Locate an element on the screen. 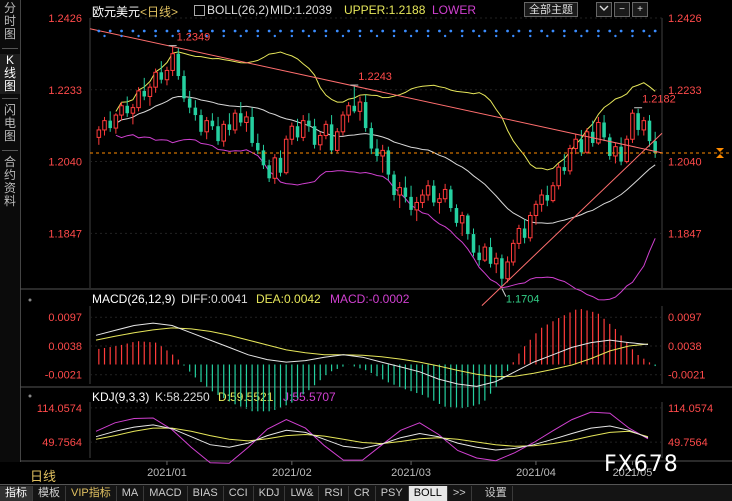 The height and width of the screenshot is (501, 732). macd-tick-left: 0.0038 is located at coordinates (65, 347).